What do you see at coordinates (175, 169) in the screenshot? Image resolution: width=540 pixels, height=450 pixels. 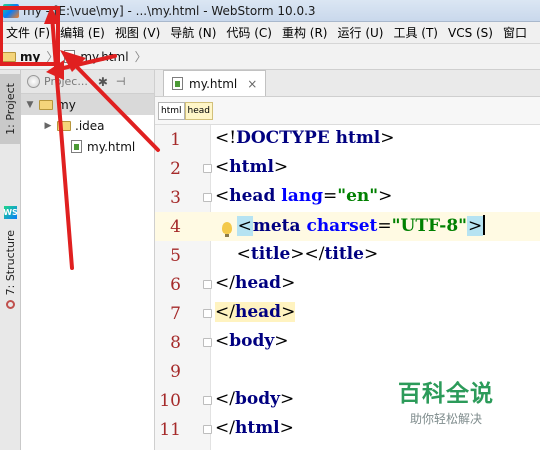 I see `line-number: 2` at bounding box center [175, 169].